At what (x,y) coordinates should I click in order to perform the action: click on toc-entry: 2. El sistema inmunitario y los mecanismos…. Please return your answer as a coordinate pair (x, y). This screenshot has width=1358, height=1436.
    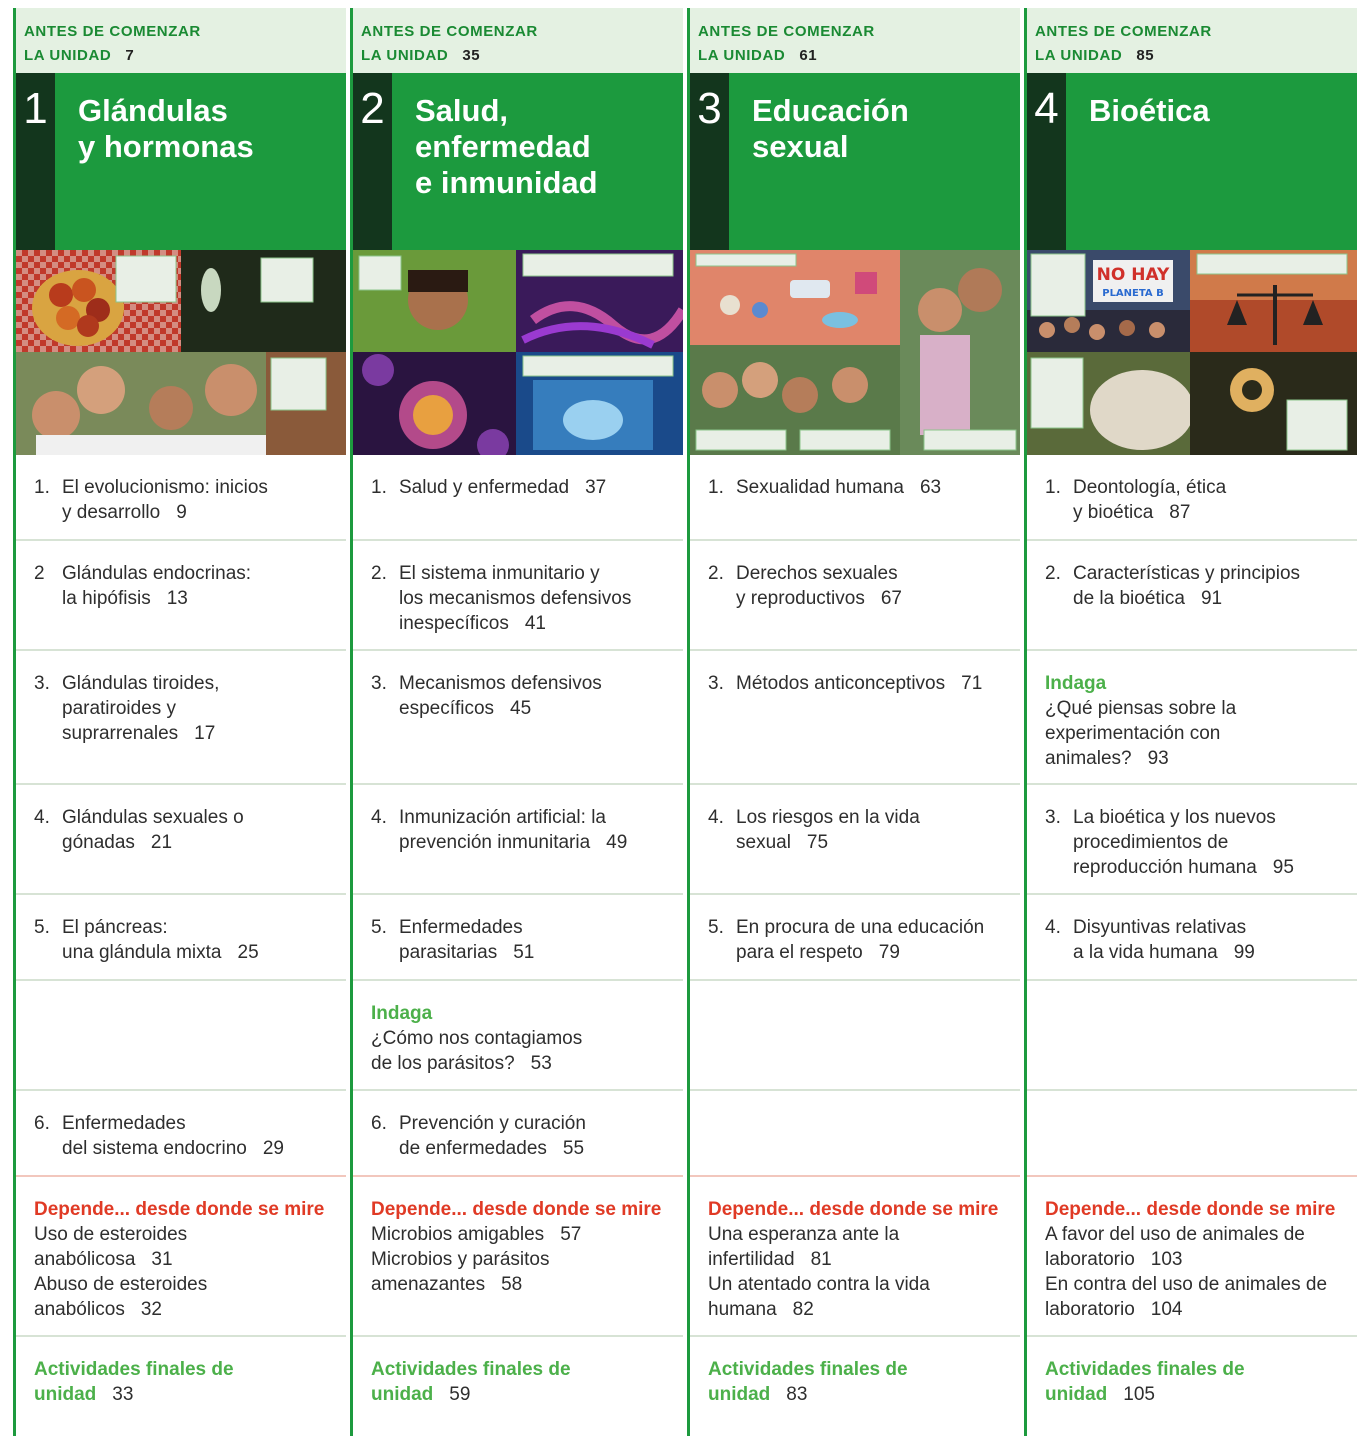
    Looking at the image, I should click on (521, 598).